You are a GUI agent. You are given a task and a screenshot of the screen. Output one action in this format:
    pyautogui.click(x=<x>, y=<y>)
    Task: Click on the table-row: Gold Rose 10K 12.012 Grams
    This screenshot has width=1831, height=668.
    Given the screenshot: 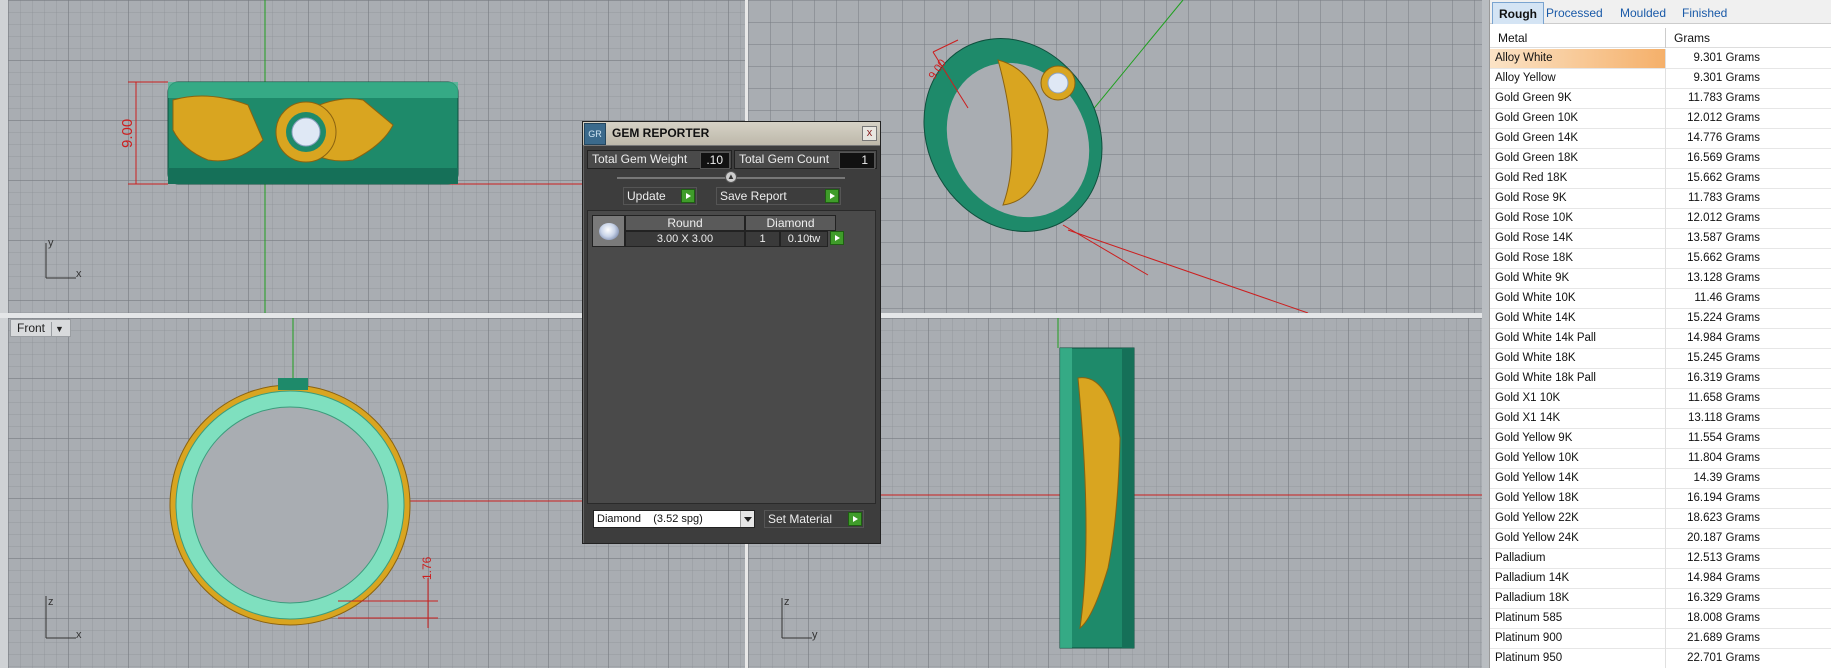 What is the action you would take?
    pyautogui.click(x=1660, y=219)
    